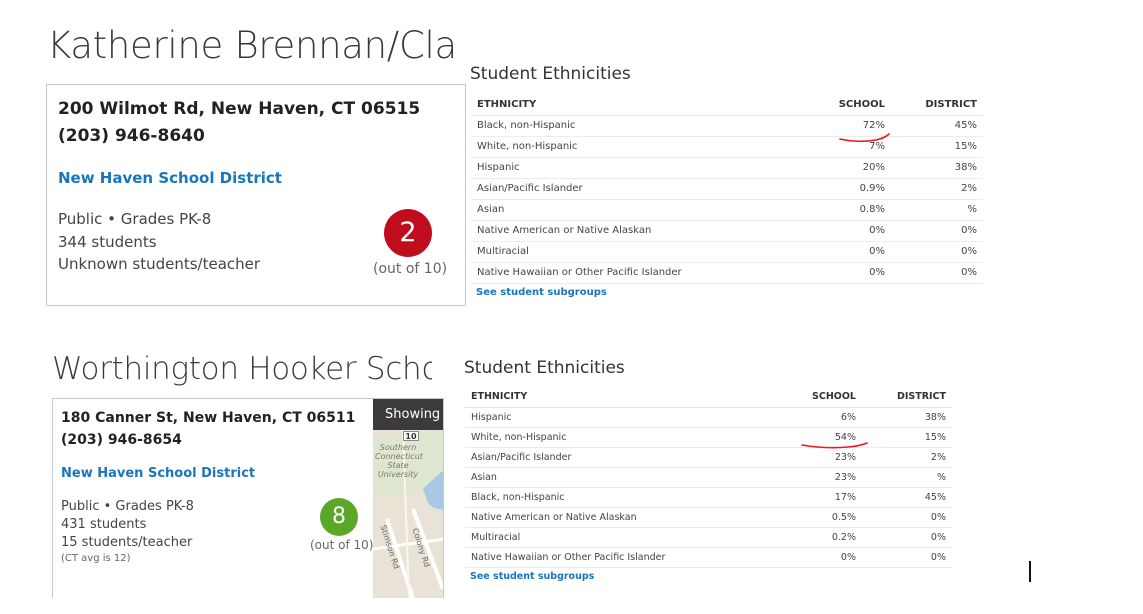 This screenshot has width=1143, height=614. I want to click on table-row: Native American or Native Alaskan 0% 0%, so click(727, 231).